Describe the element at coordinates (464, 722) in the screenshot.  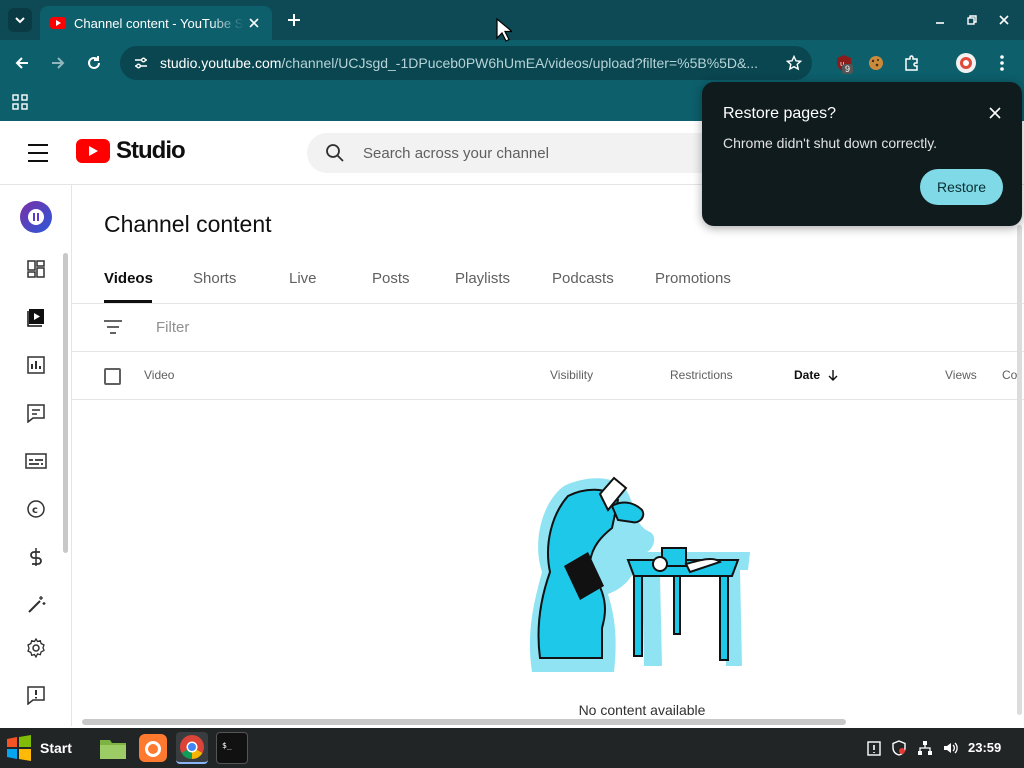
I see `horizontal-scrollbar` at that location.